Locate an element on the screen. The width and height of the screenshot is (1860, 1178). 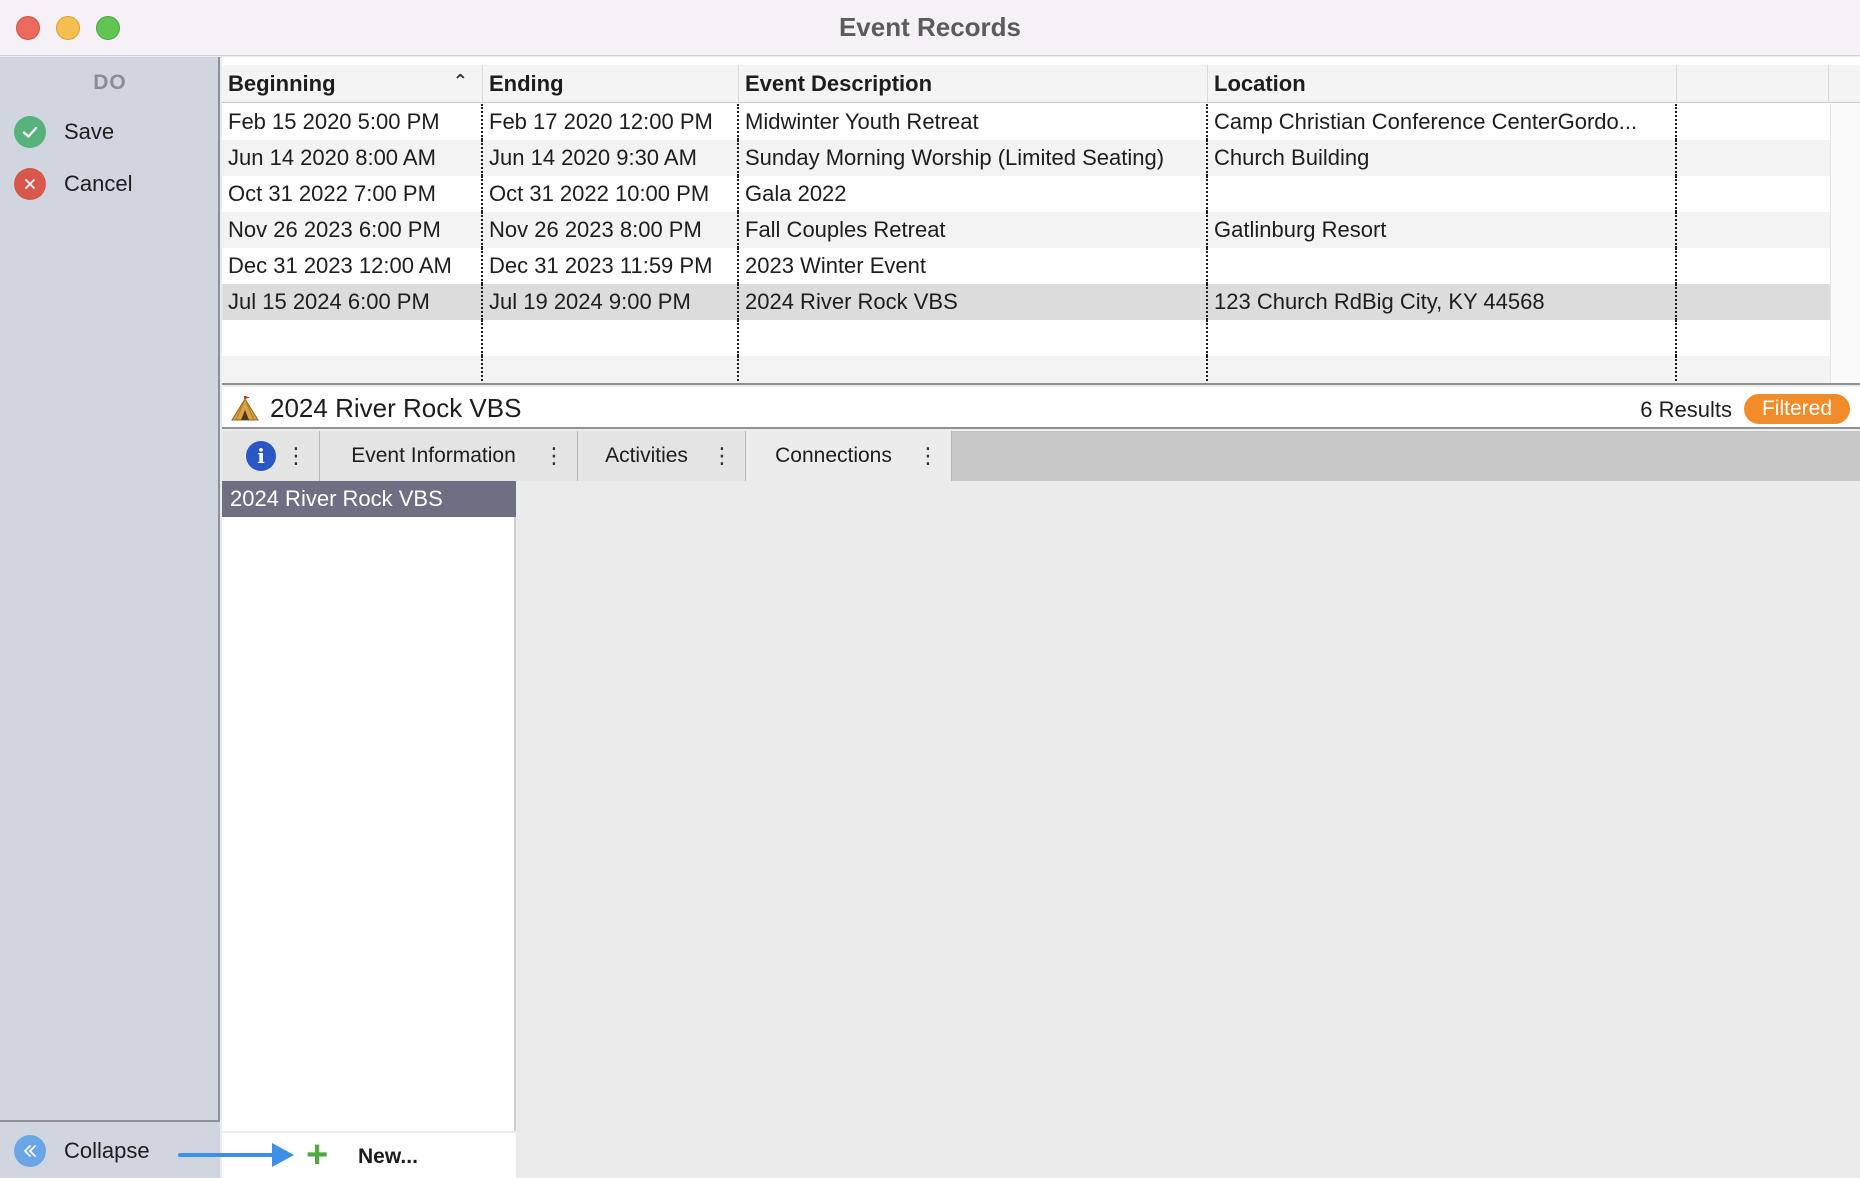
plus-icon: + is located at coordinates (317, 1155).